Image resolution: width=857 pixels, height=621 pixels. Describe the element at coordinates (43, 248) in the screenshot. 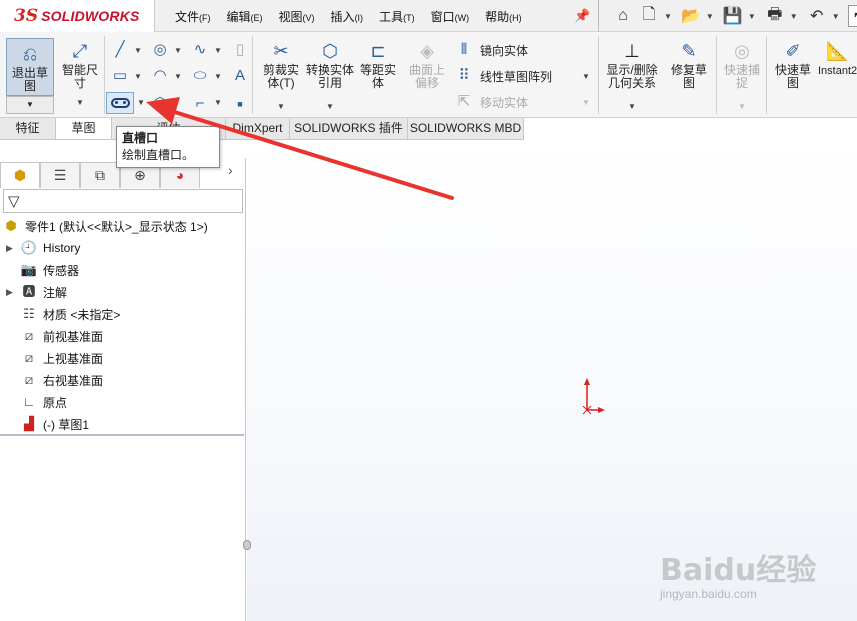

I see `tree-item-history: ▶ 🕘 History` at that location.